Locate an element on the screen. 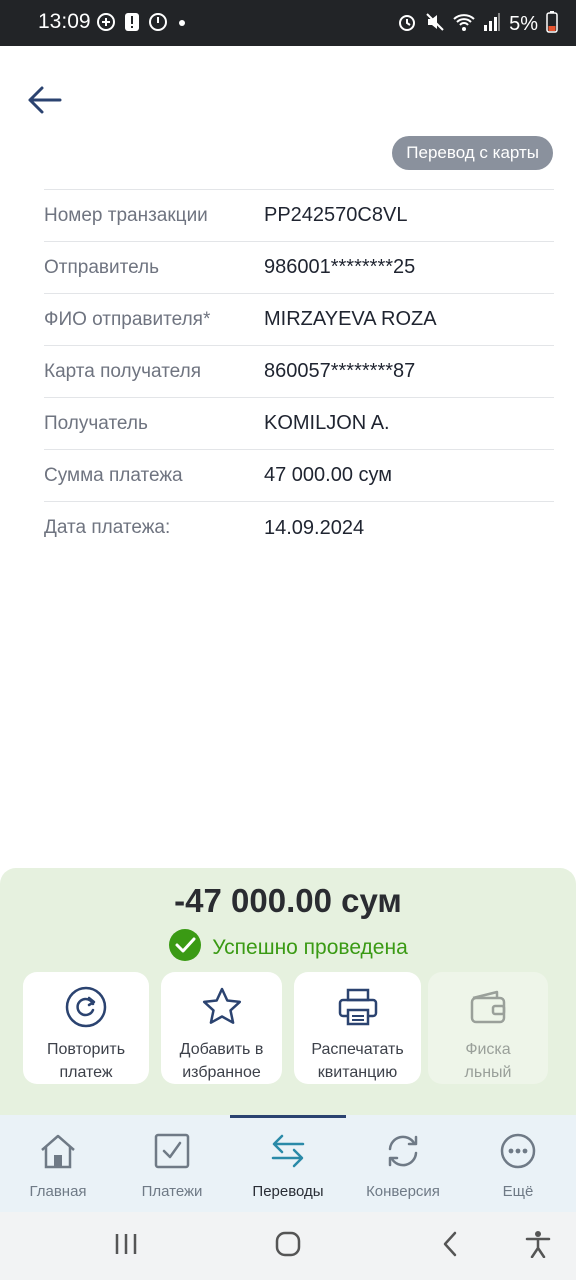 The image size is (576, 1280). nav-label: Конверсия is located at coordinates (403, 1191).